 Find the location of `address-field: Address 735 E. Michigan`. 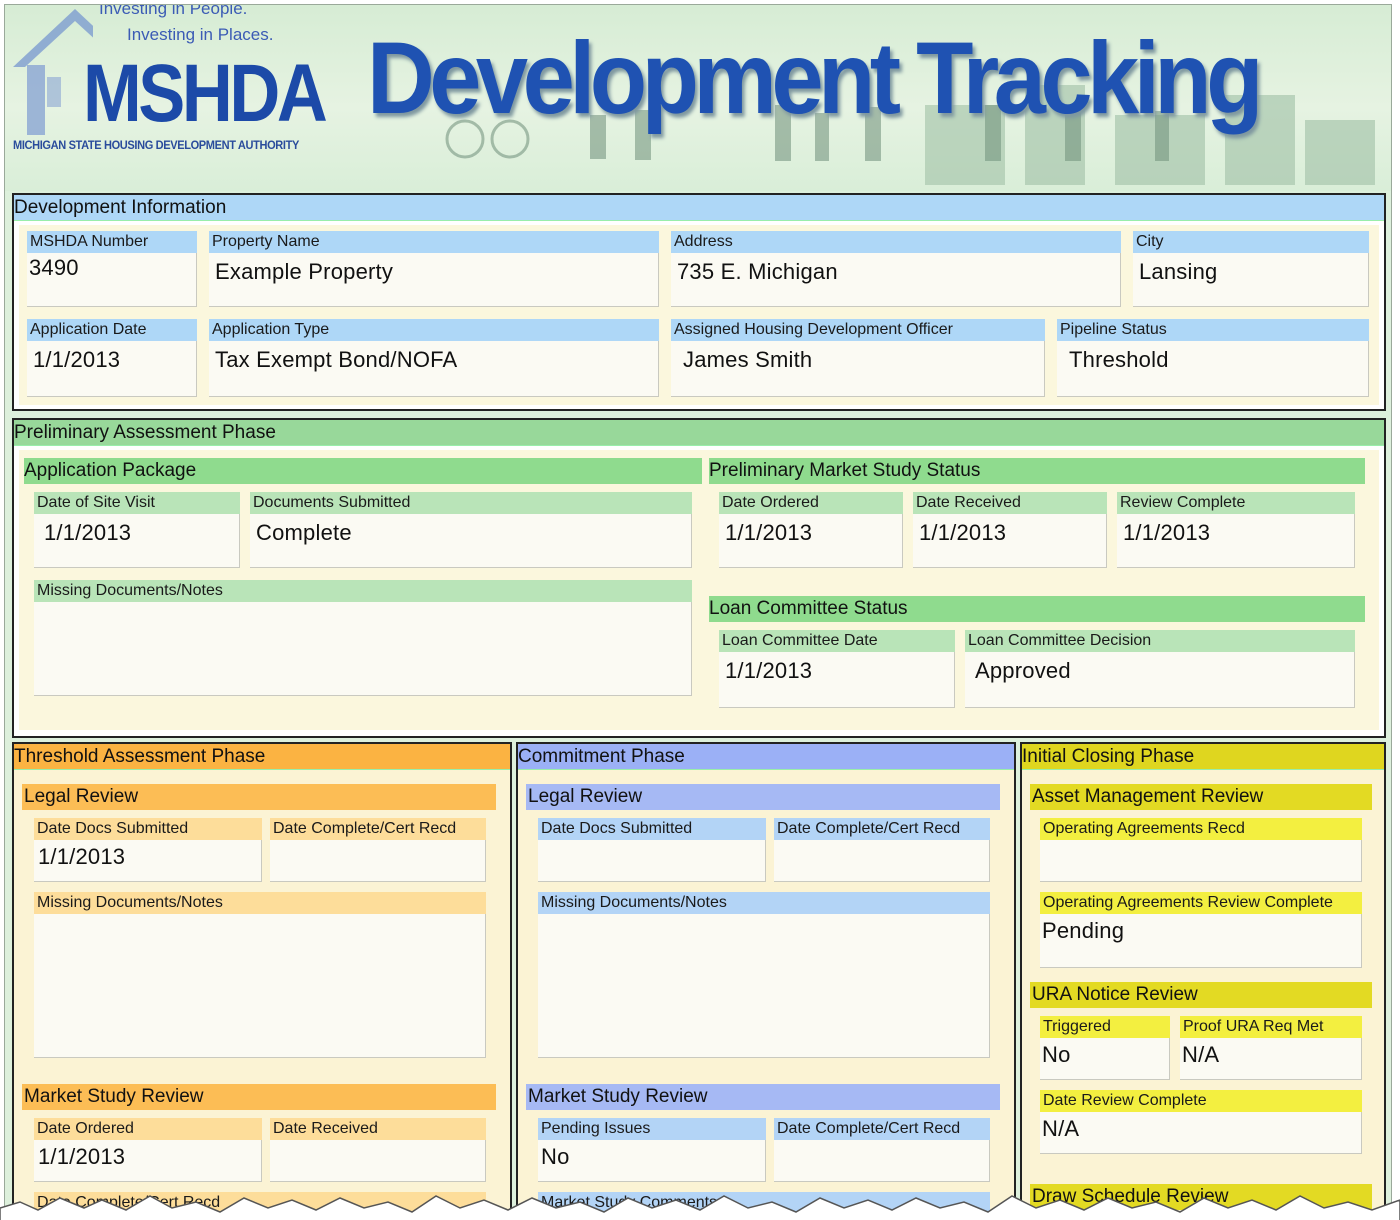

address-field: Address 735 E. Michigan is located at coordinates (896, 269).